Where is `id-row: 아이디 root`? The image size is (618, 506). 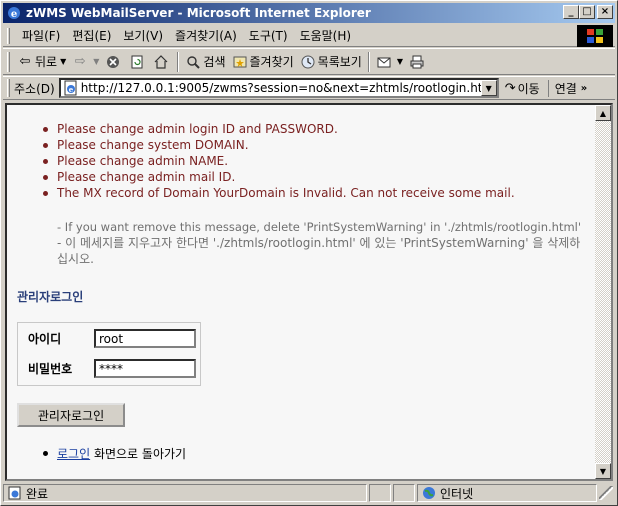 id-row: 아이디 root is located at coordinates (112, 338).